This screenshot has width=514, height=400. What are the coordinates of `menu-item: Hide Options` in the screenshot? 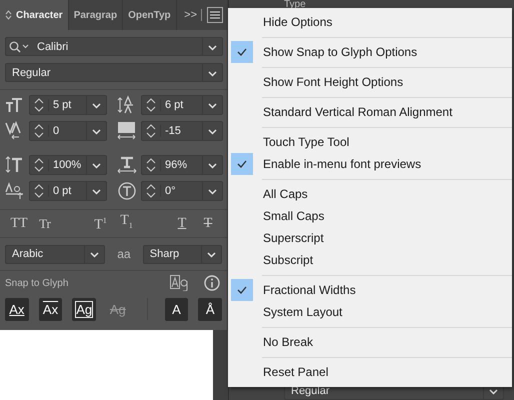 It's located at (371, 22).